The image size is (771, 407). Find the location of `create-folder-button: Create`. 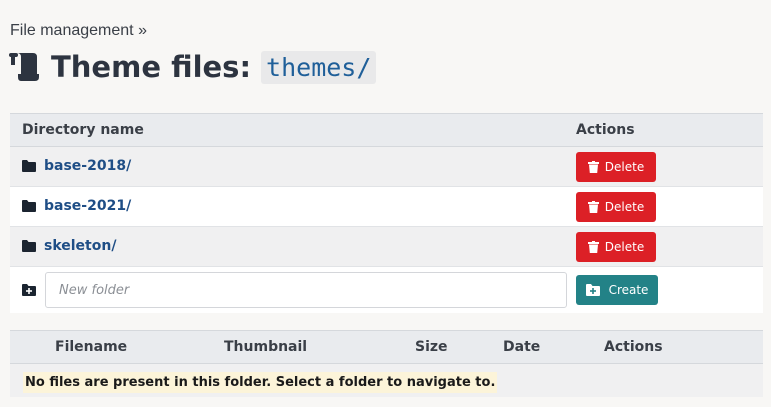

create-folder-button: Create is located at coordinates (617, 290).